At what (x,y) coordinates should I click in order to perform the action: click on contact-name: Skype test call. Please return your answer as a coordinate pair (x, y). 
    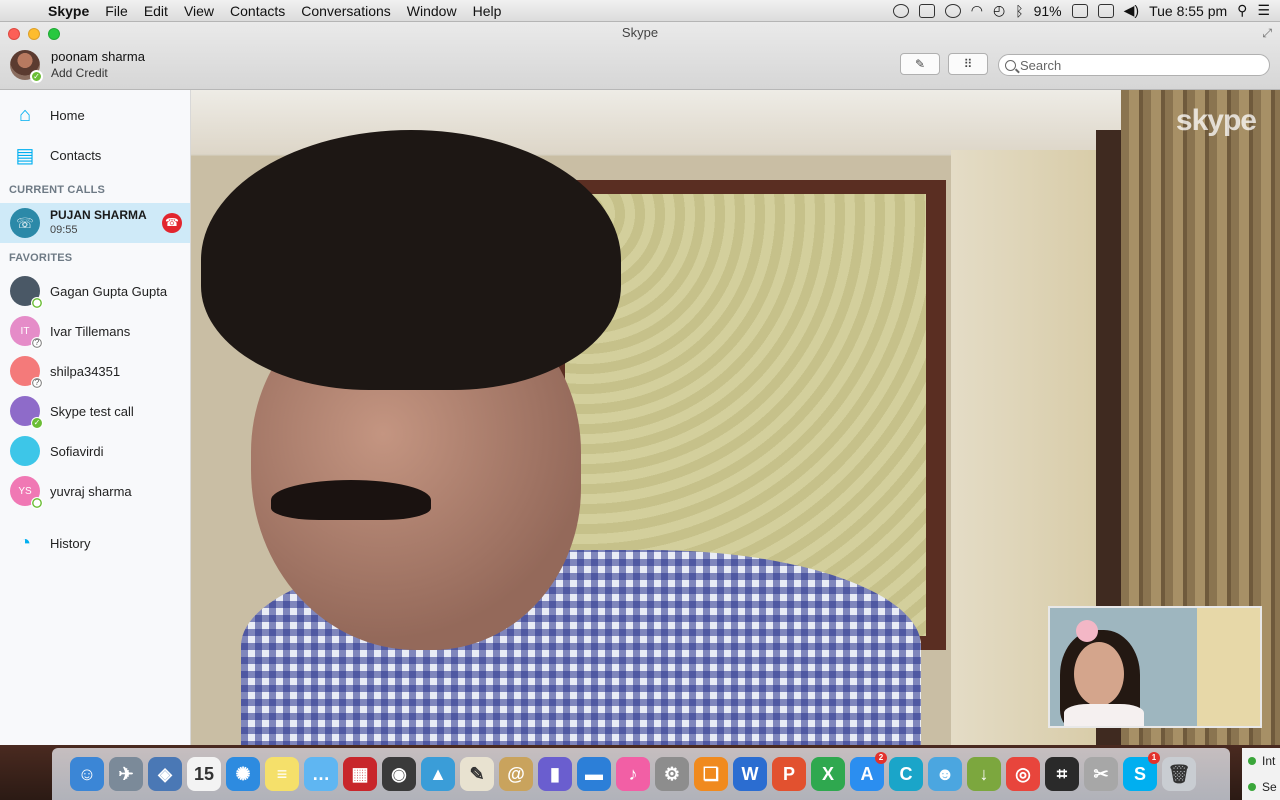
    Looking at the image, I should click on (92, 411).